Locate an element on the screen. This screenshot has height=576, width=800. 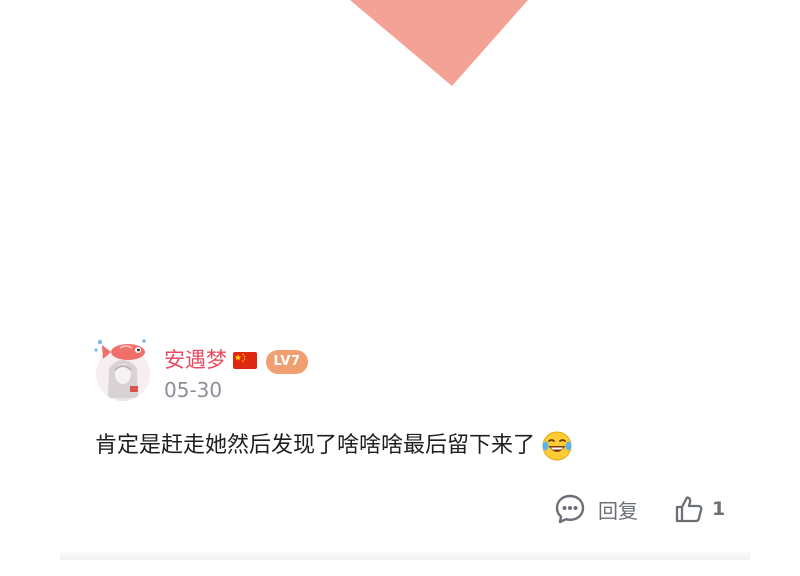
decorative-triangle is located at coordinates (439, 43).